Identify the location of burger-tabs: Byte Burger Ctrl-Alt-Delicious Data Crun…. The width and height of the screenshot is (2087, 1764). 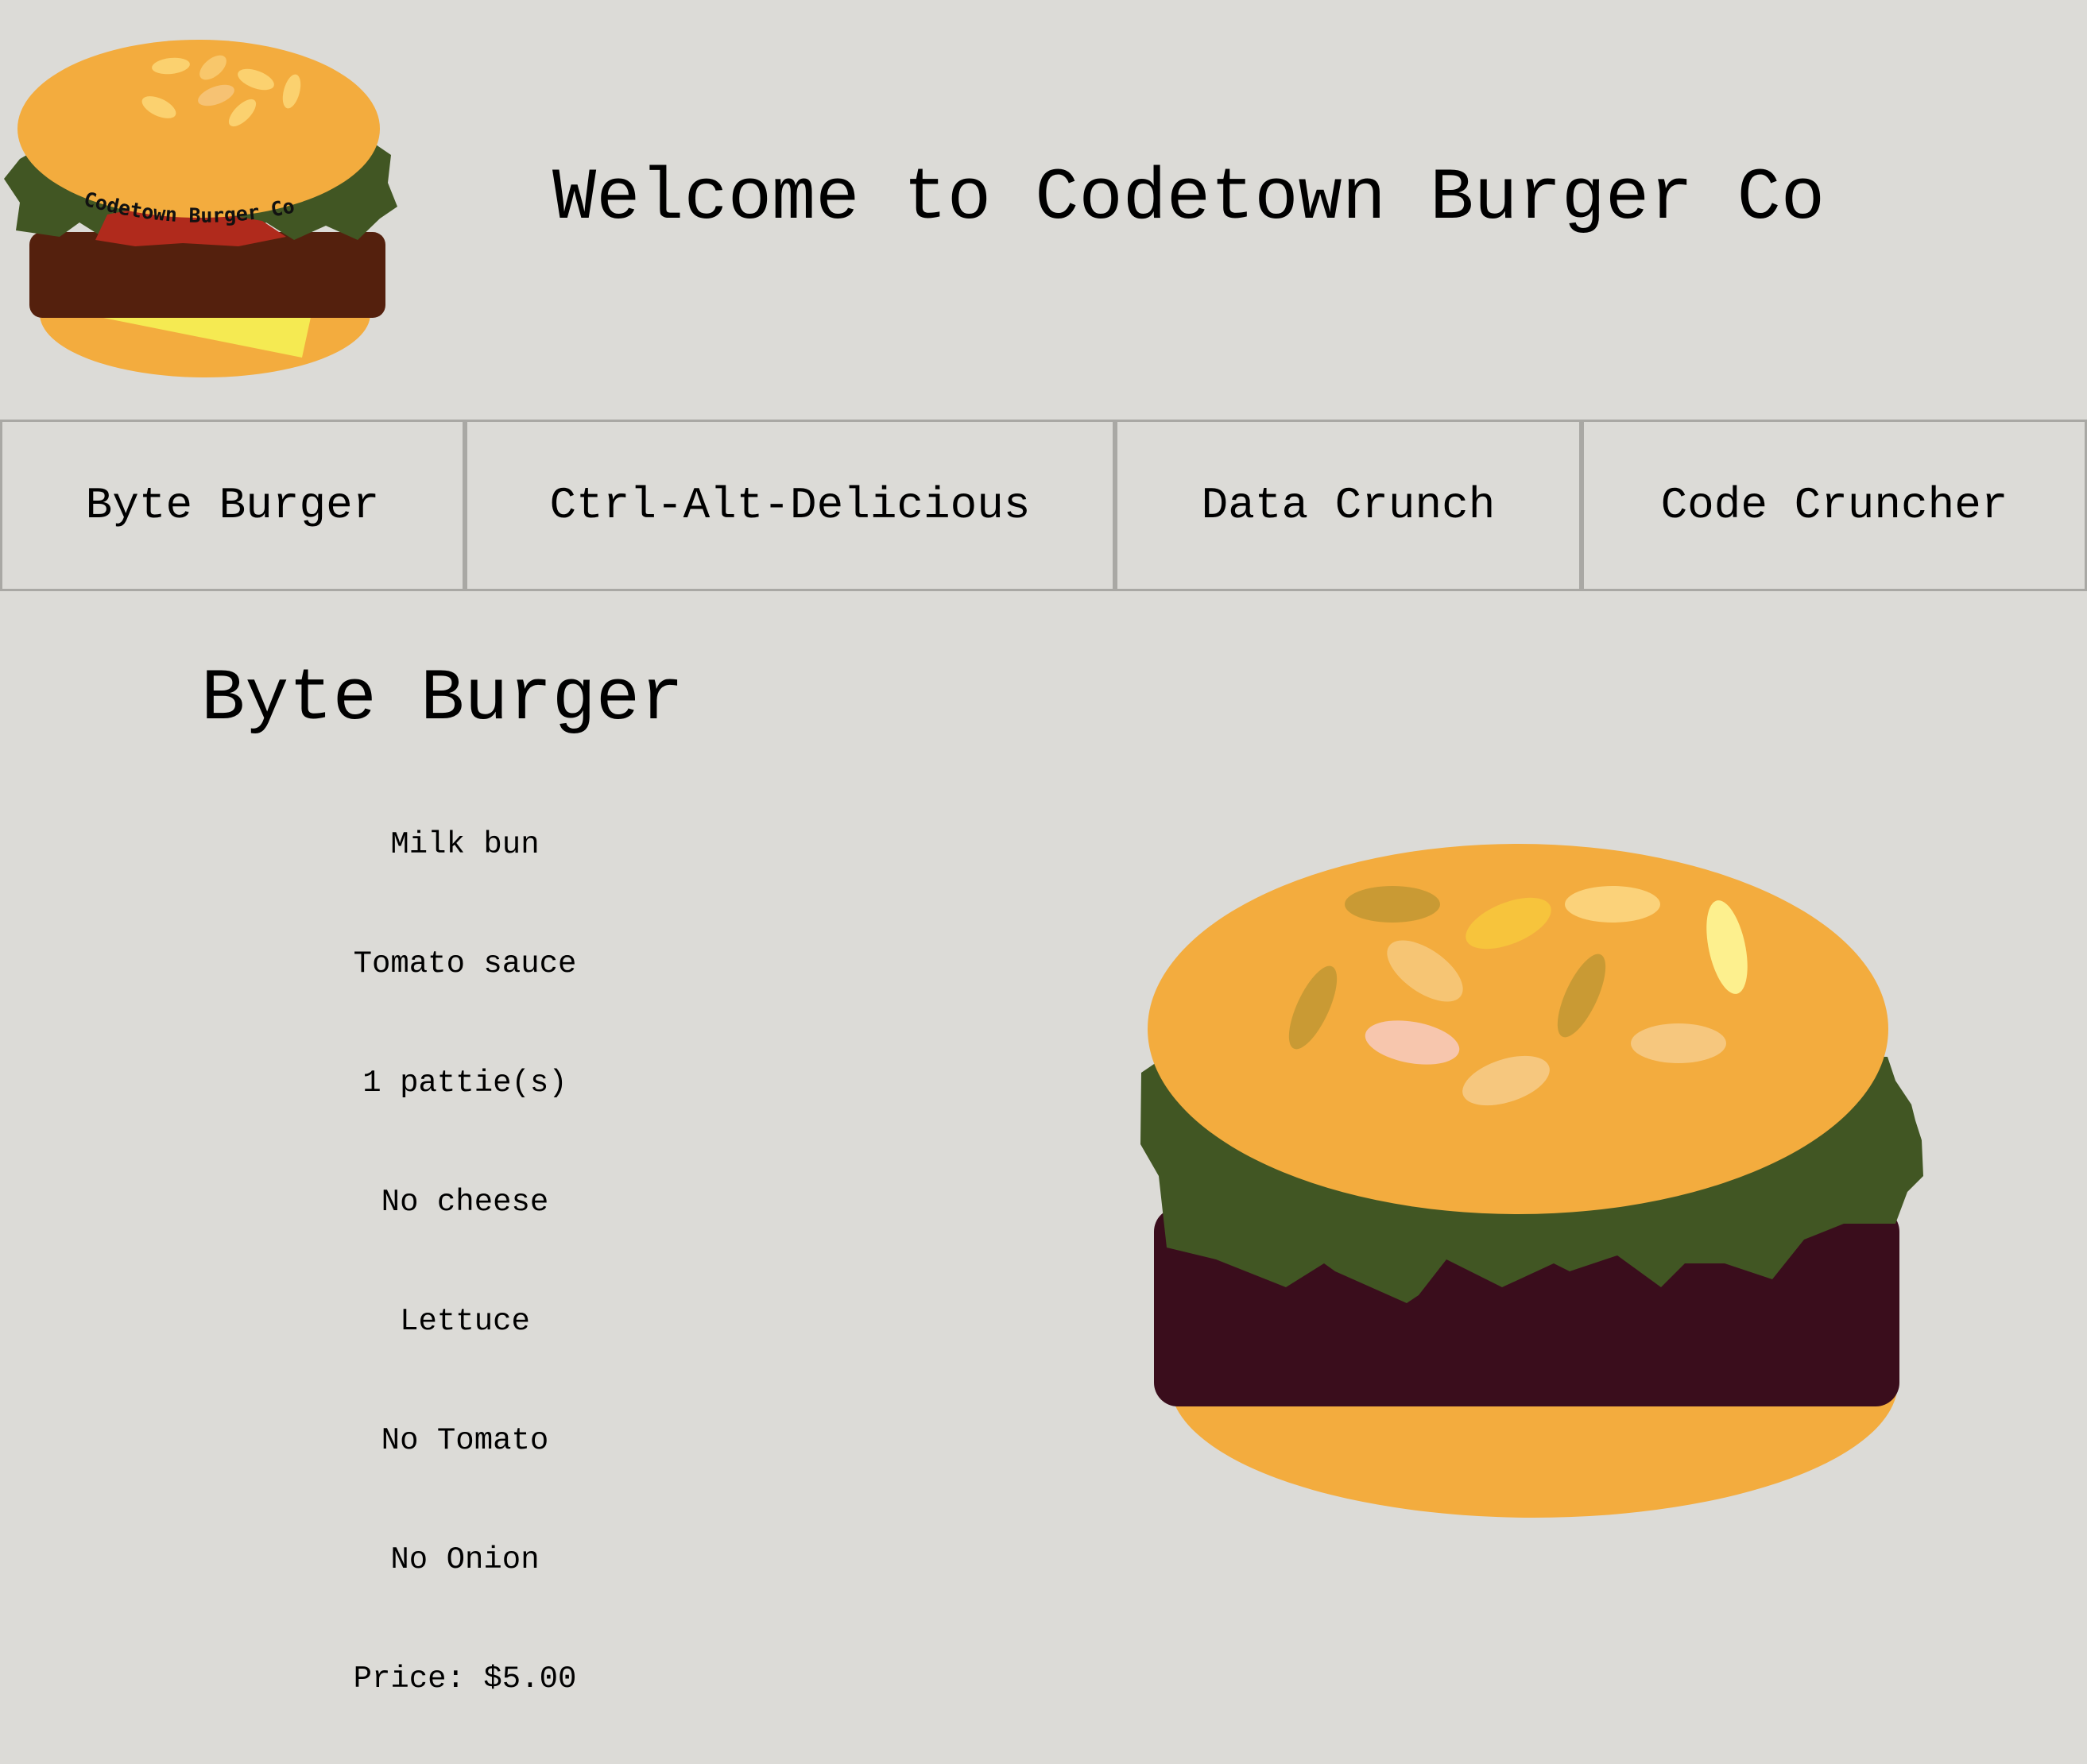
(1043, 506).